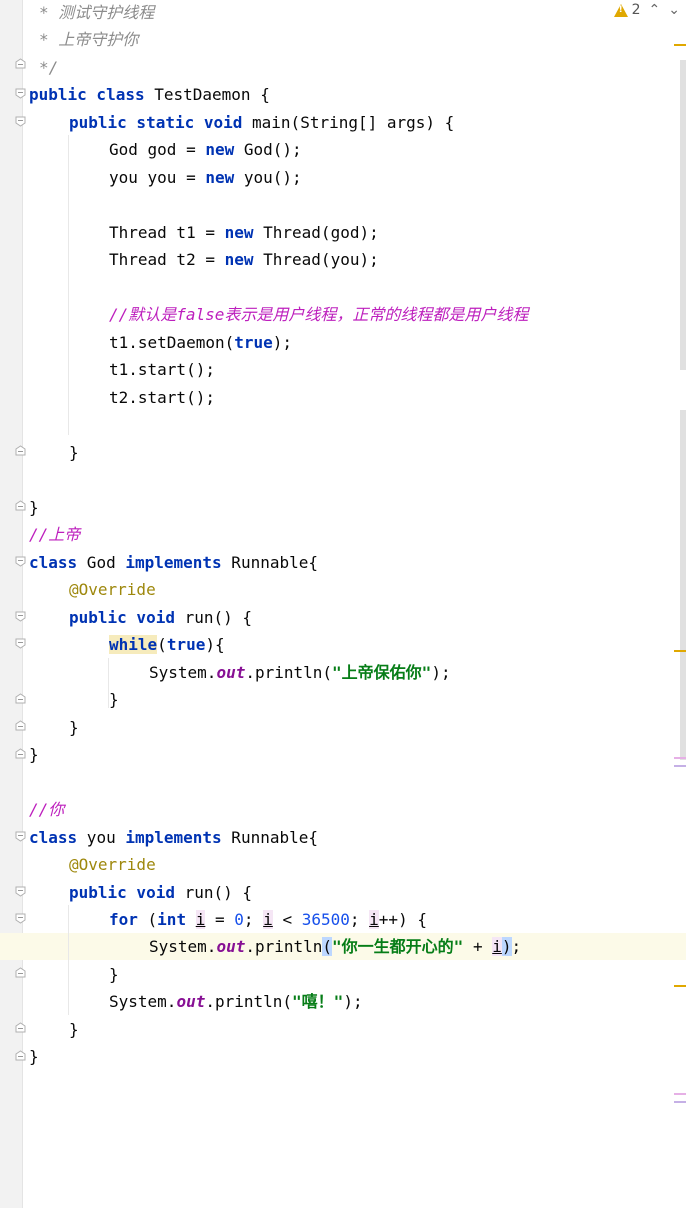  Describe the element at coordinates (269, 837) in the screenshot. I see `code-text: Runnable{` at that location.